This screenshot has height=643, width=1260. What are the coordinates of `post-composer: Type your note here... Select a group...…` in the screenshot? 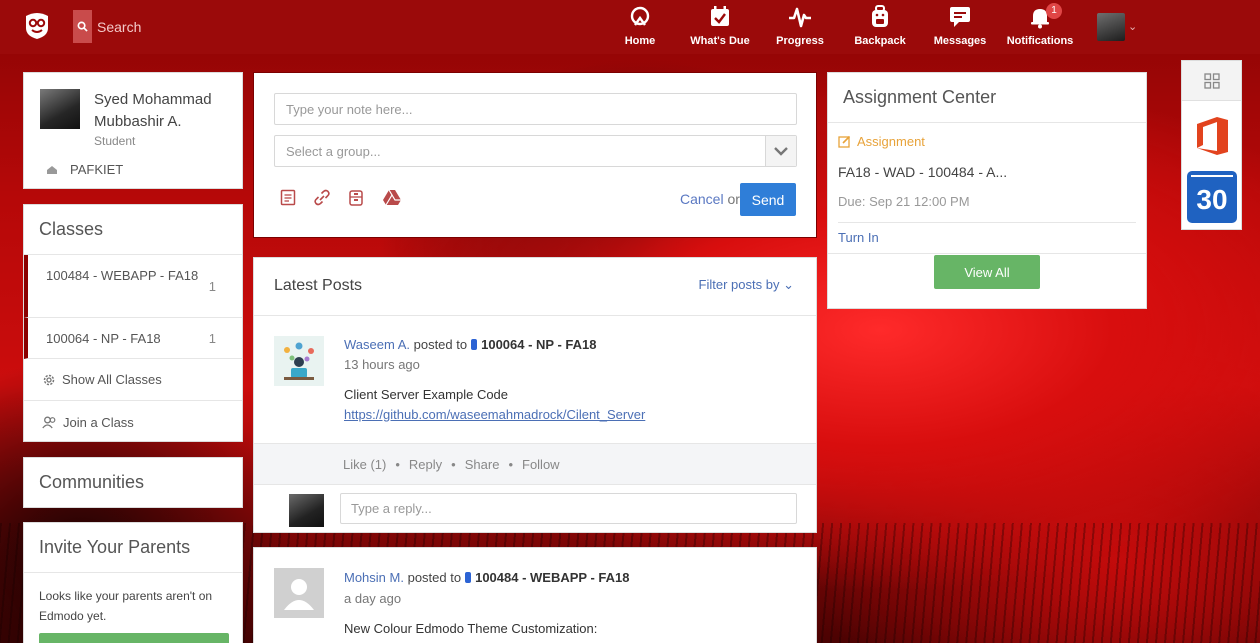 It's located at (535, 155).